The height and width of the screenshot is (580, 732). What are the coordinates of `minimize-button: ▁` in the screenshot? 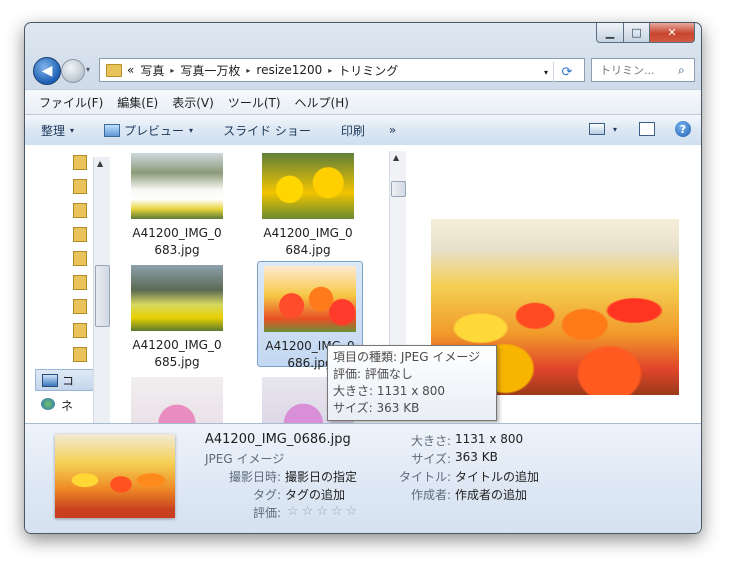 It's located at (610, 33).